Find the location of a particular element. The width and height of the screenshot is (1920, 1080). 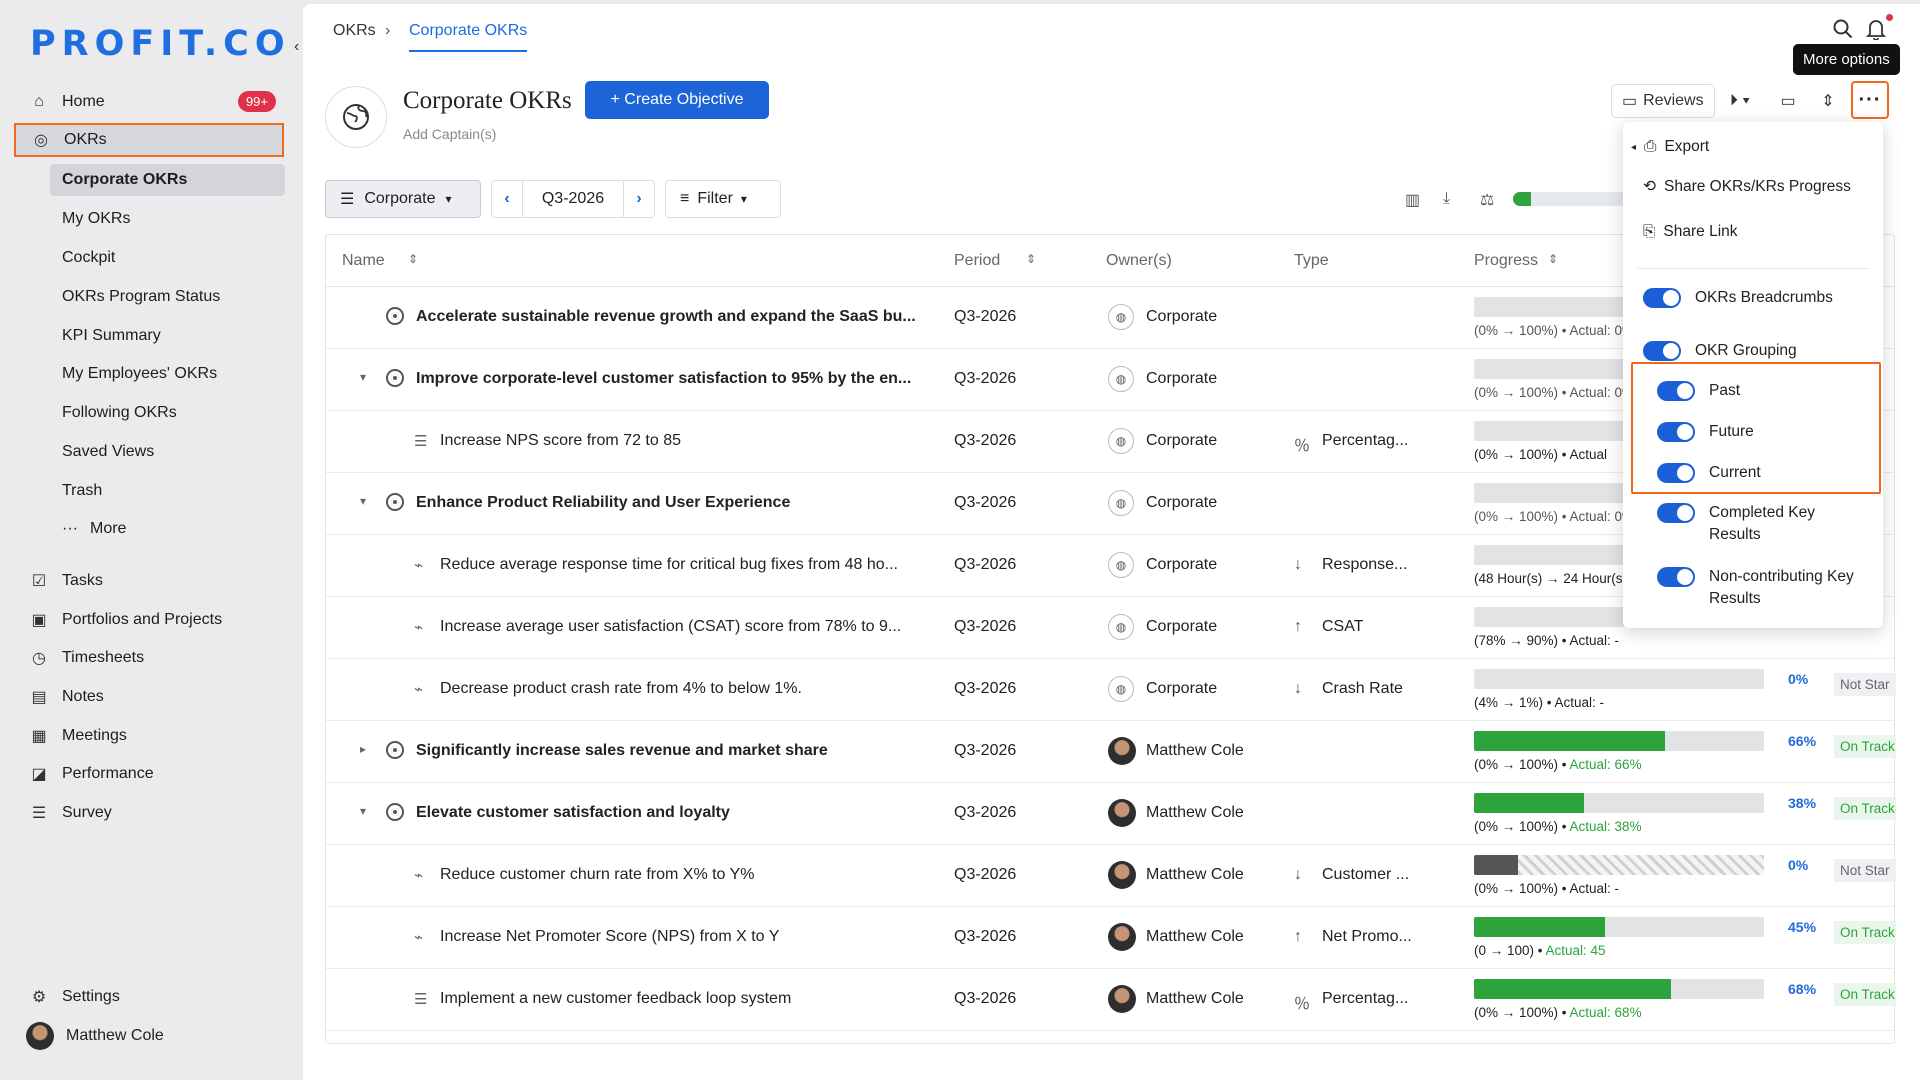

sidebar-sub-my-okrs: My OKRs is located at coordinates (167, 219).